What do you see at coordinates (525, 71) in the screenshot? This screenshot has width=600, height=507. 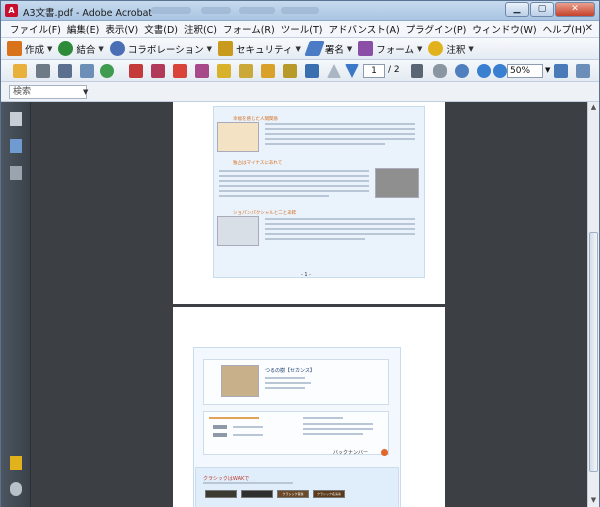 I see `zoom-level-input: 50%` at bounding box center [525, 71].